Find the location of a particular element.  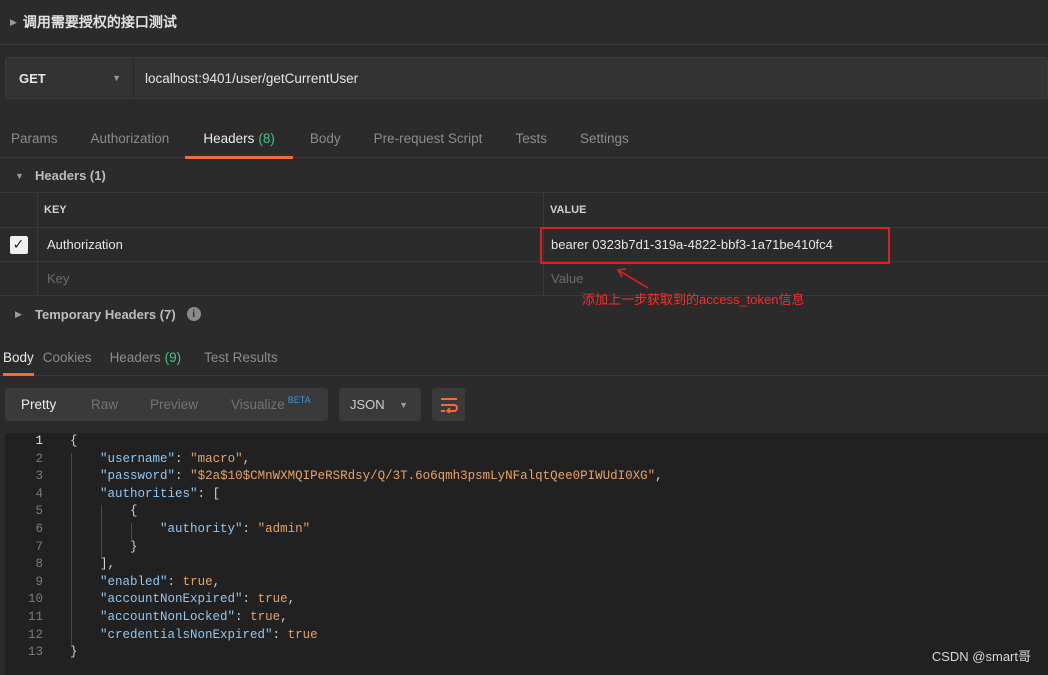

visualize-button: Visualize BETA is located at coordinates (271, 404).